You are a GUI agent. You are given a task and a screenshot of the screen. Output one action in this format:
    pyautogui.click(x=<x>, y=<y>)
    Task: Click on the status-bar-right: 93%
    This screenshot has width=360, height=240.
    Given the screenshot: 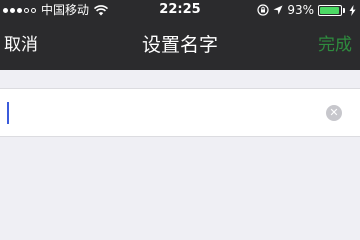 What is the action you would take?
    pyautogui.click(x=306, y=10)
    